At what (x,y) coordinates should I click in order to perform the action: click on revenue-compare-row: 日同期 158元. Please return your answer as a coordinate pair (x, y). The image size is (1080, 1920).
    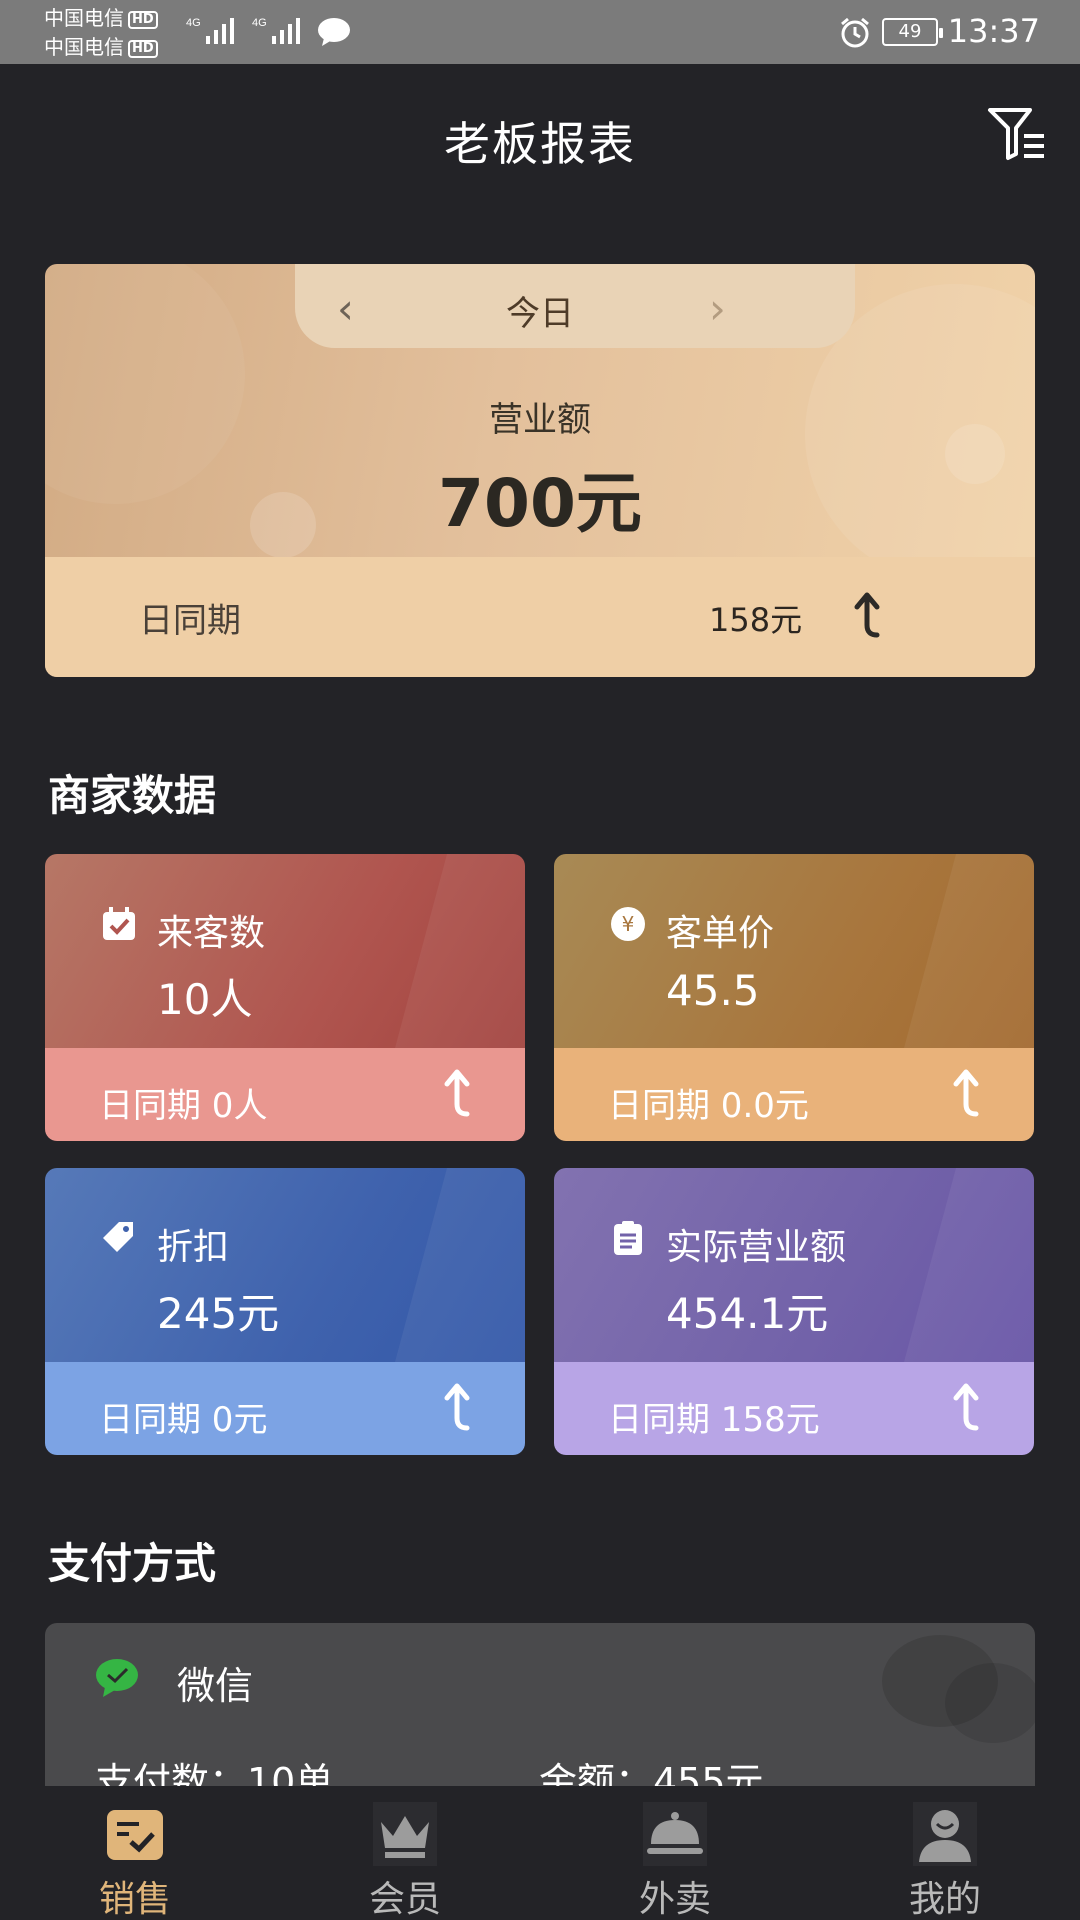
    Looking at the image, I should click on (540, 617).